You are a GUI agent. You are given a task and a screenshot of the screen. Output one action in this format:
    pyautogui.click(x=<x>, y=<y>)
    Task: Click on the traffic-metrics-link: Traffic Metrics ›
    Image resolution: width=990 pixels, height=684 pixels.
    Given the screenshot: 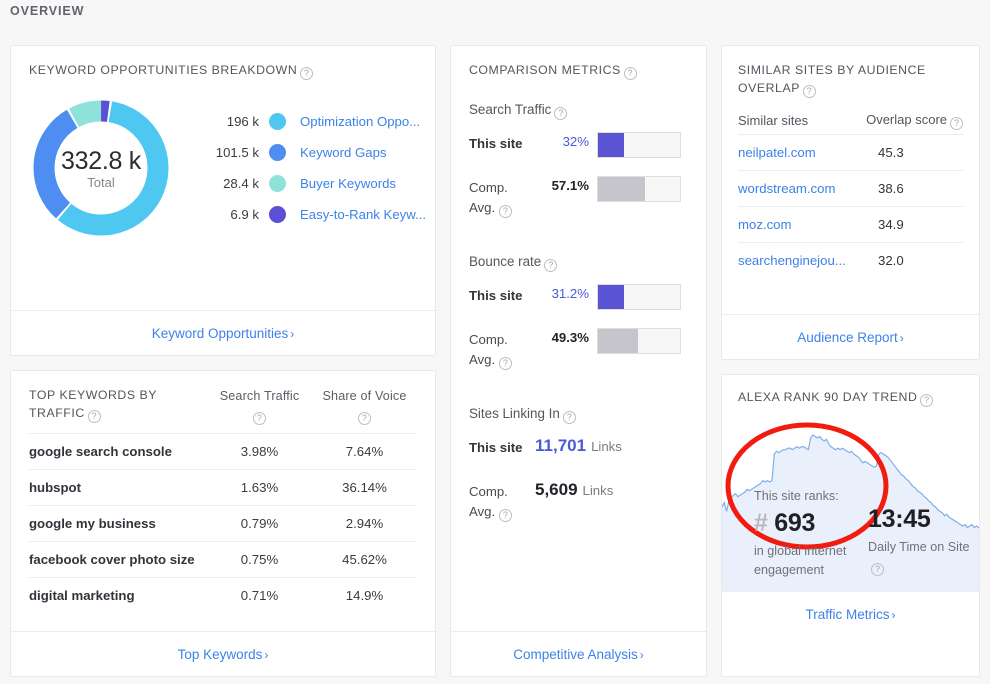 What is the action you would take?
    pyautogui.click(x=850, y=614)
    